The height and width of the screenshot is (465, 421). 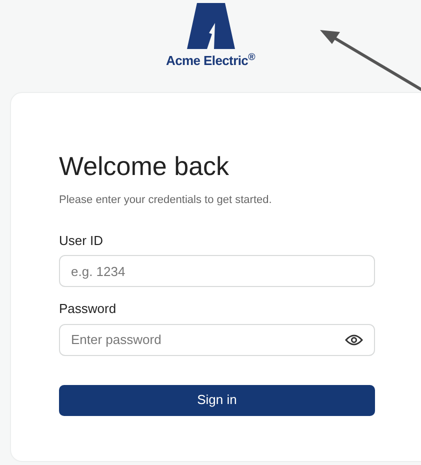 What do you see at coordinates (217, 340) in the screenshot?
I see `password-field: Enter password` at bounding box center [217, 340].